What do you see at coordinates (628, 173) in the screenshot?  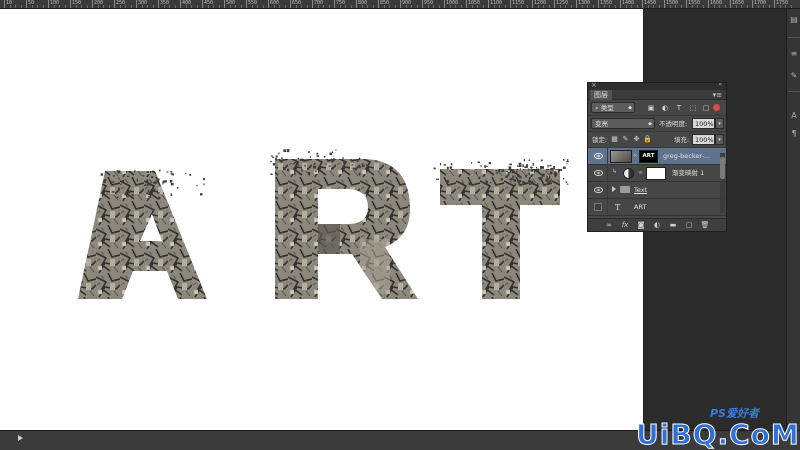 I see `gradient-map-adjustment-icon` at bounding box center [628, 173].